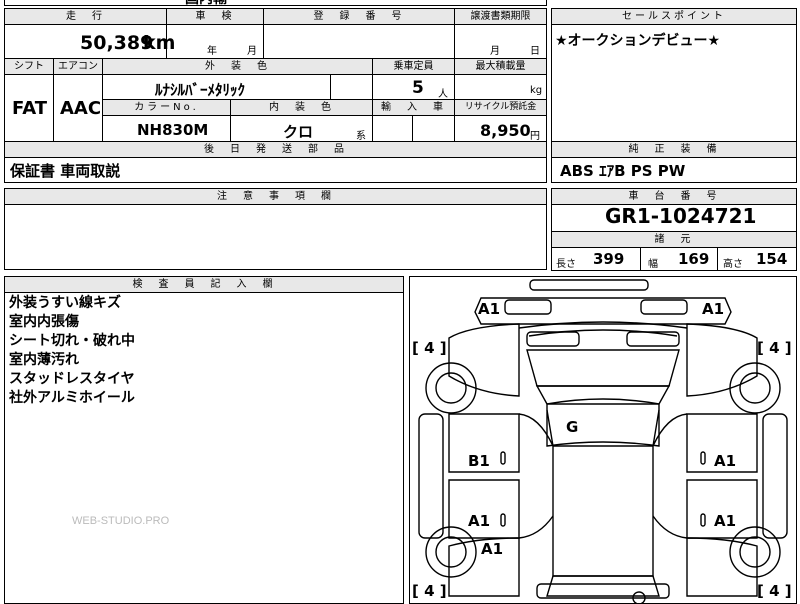 Image resolution: width=800 pixels, height=604 pixels. Describe the element at coordinates (65, 303) in the screenshot. I see `inspector-note: 外装うすい線キズ` at that location.